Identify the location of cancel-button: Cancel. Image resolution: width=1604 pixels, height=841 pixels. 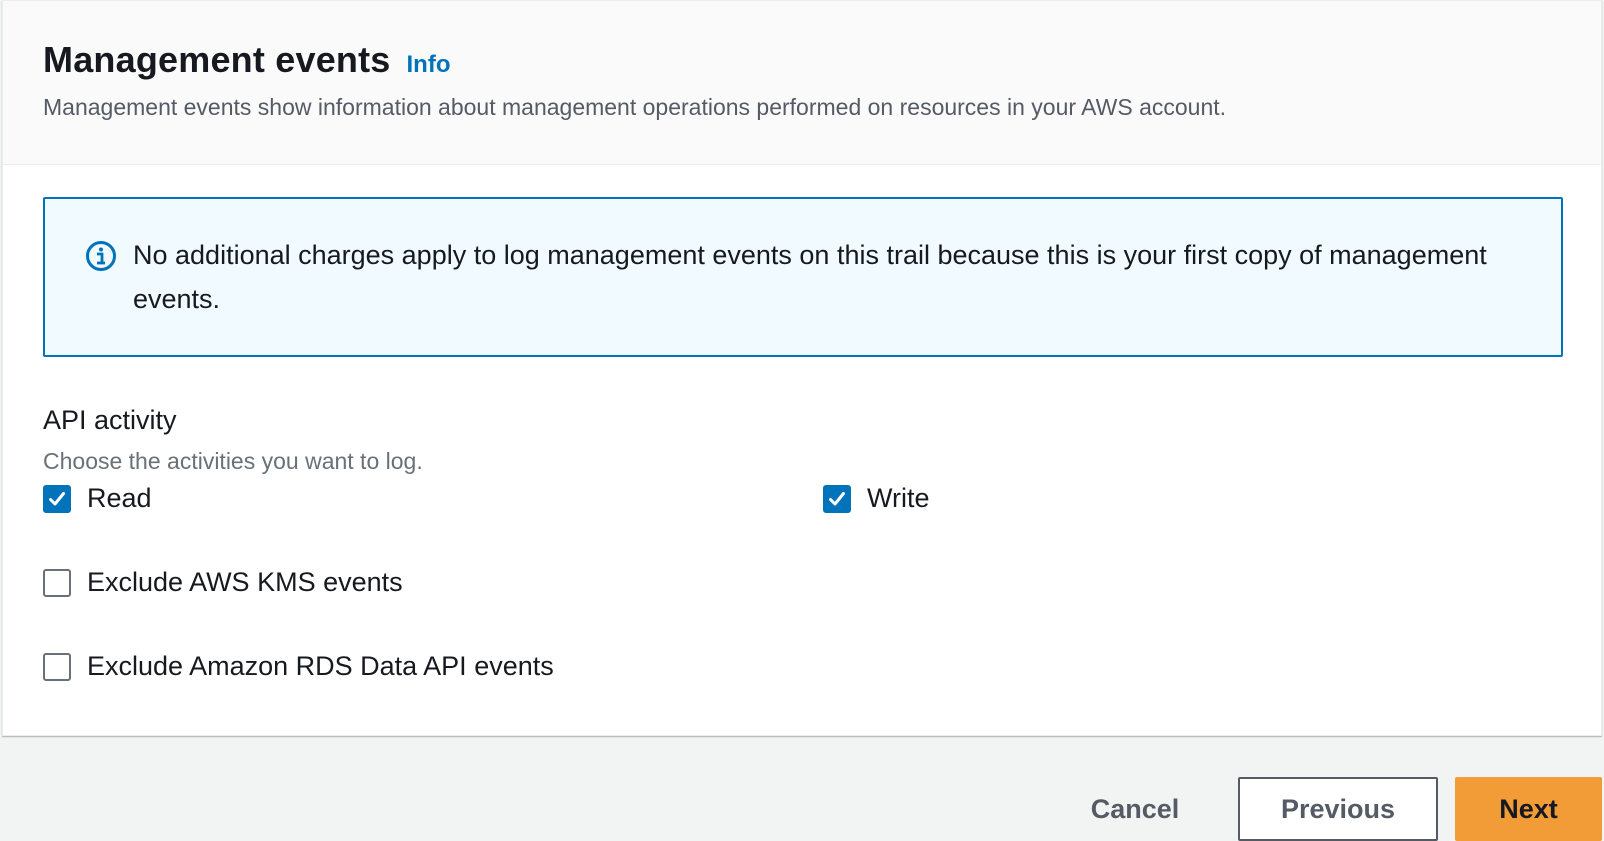
(1135, 809).